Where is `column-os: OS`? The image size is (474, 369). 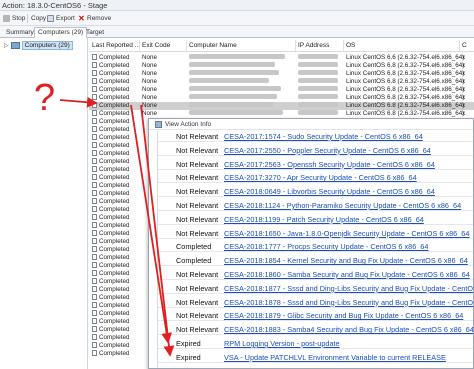 column-os: OS is located at coordinates (350, 45).